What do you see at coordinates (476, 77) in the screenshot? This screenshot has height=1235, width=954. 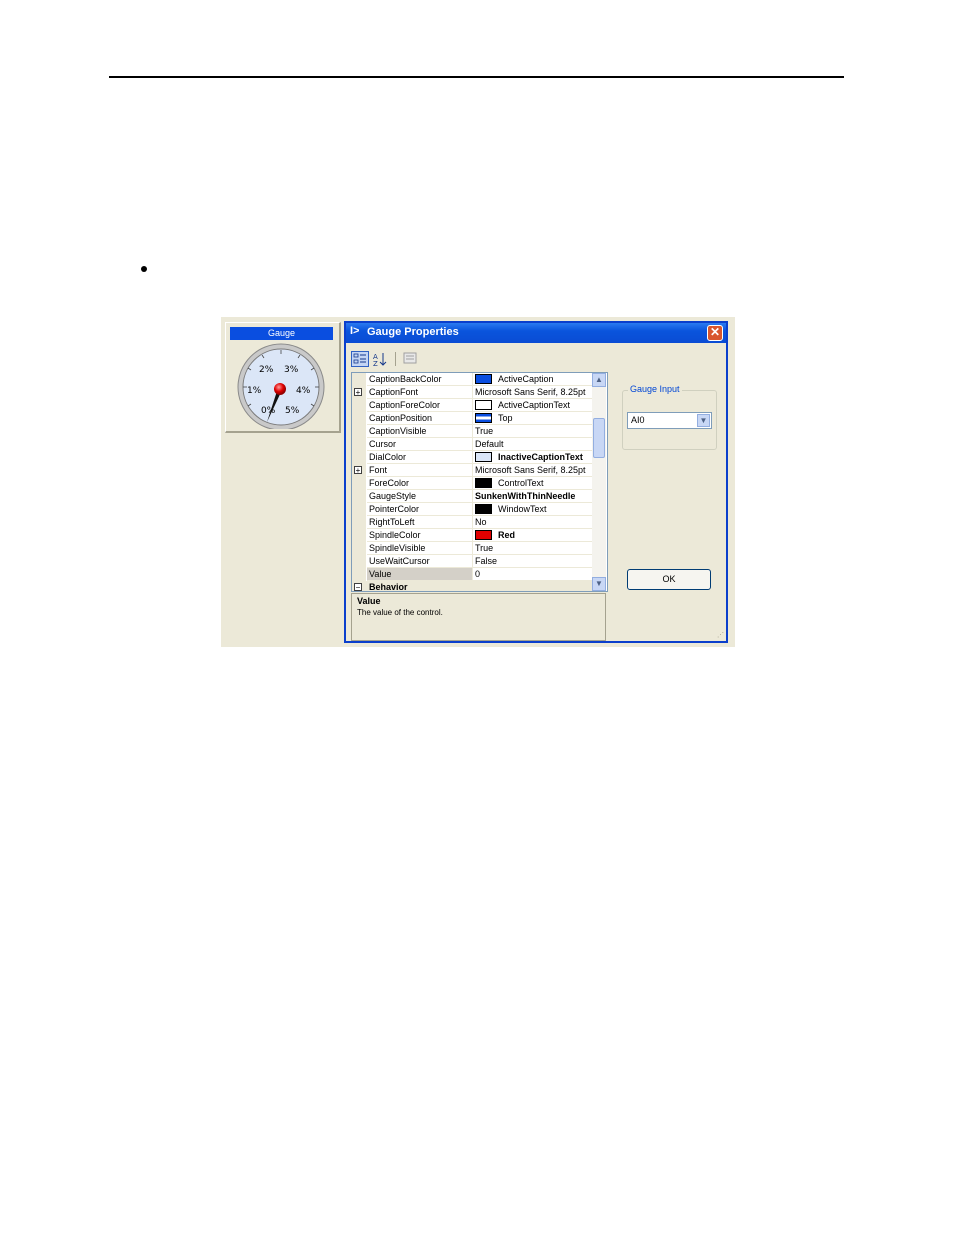 I see `page-header-rule` at bounding box center [476, 77].